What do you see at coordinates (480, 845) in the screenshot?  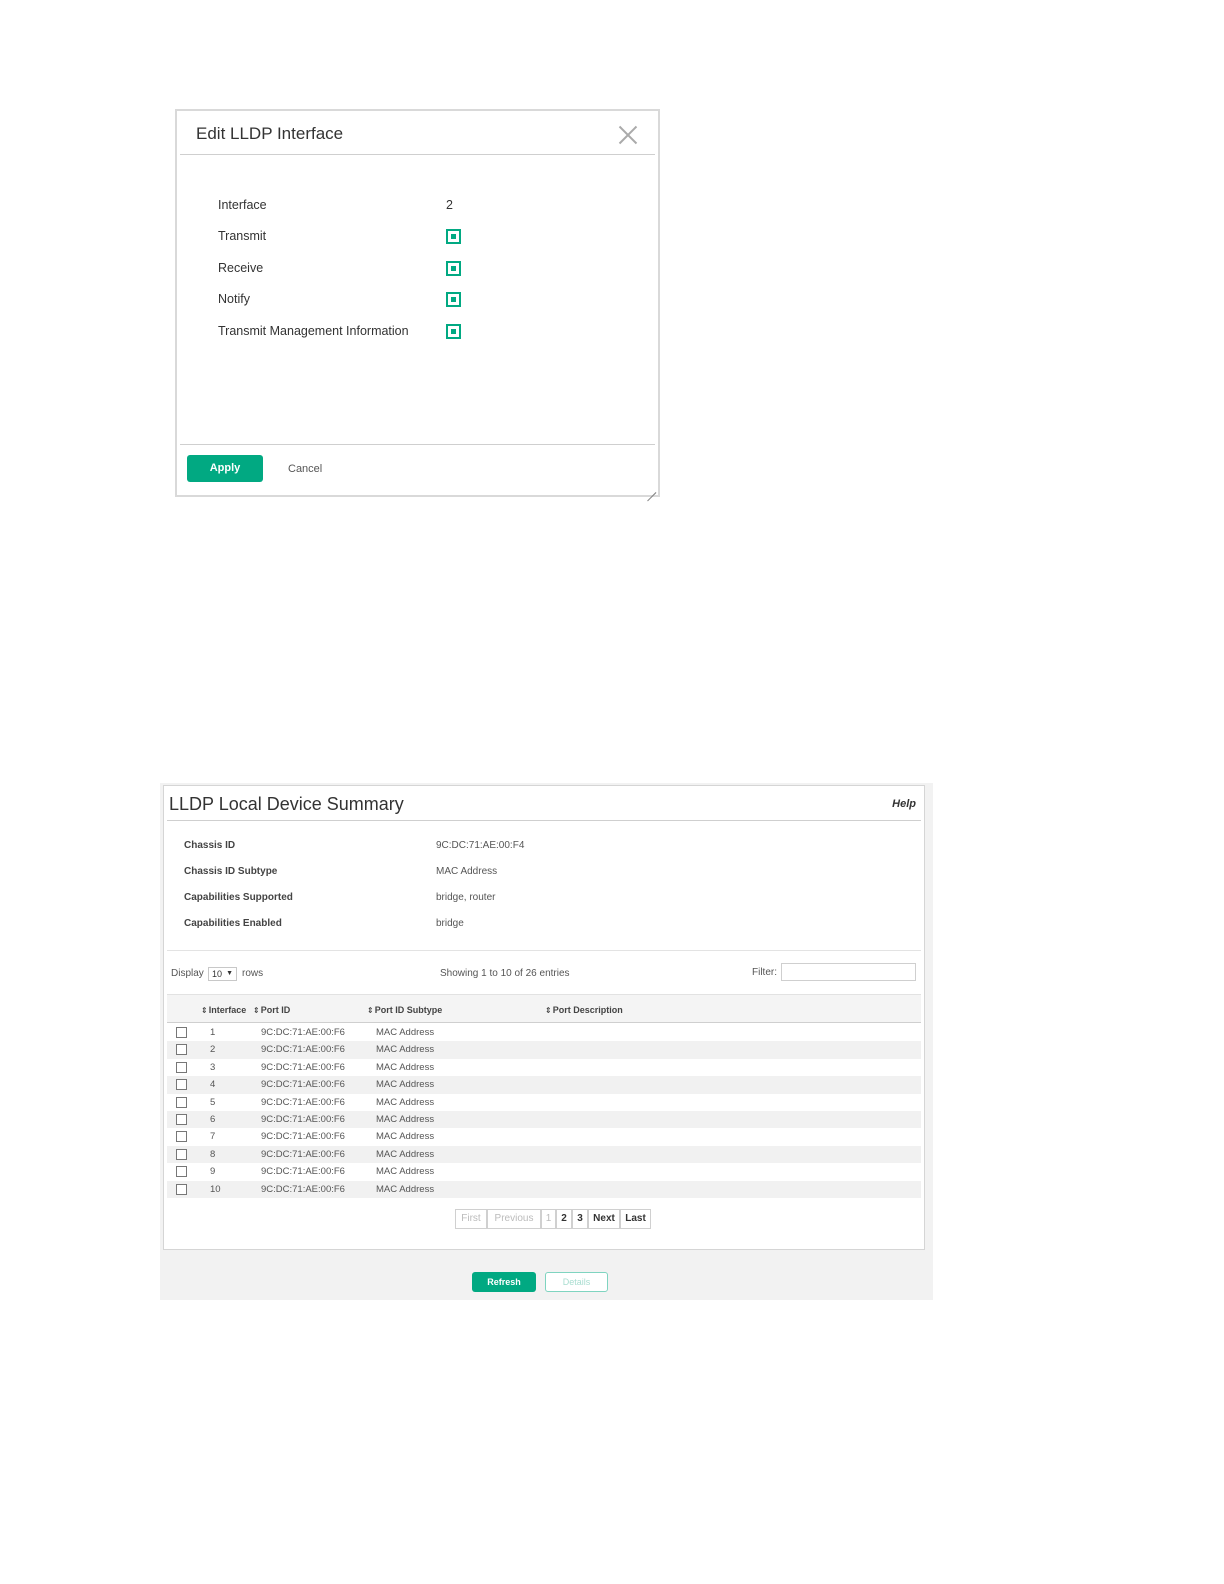 I see `chassis-id-value: 9C:DC:71:AE:00:F4` at bounding box center [480, 845].